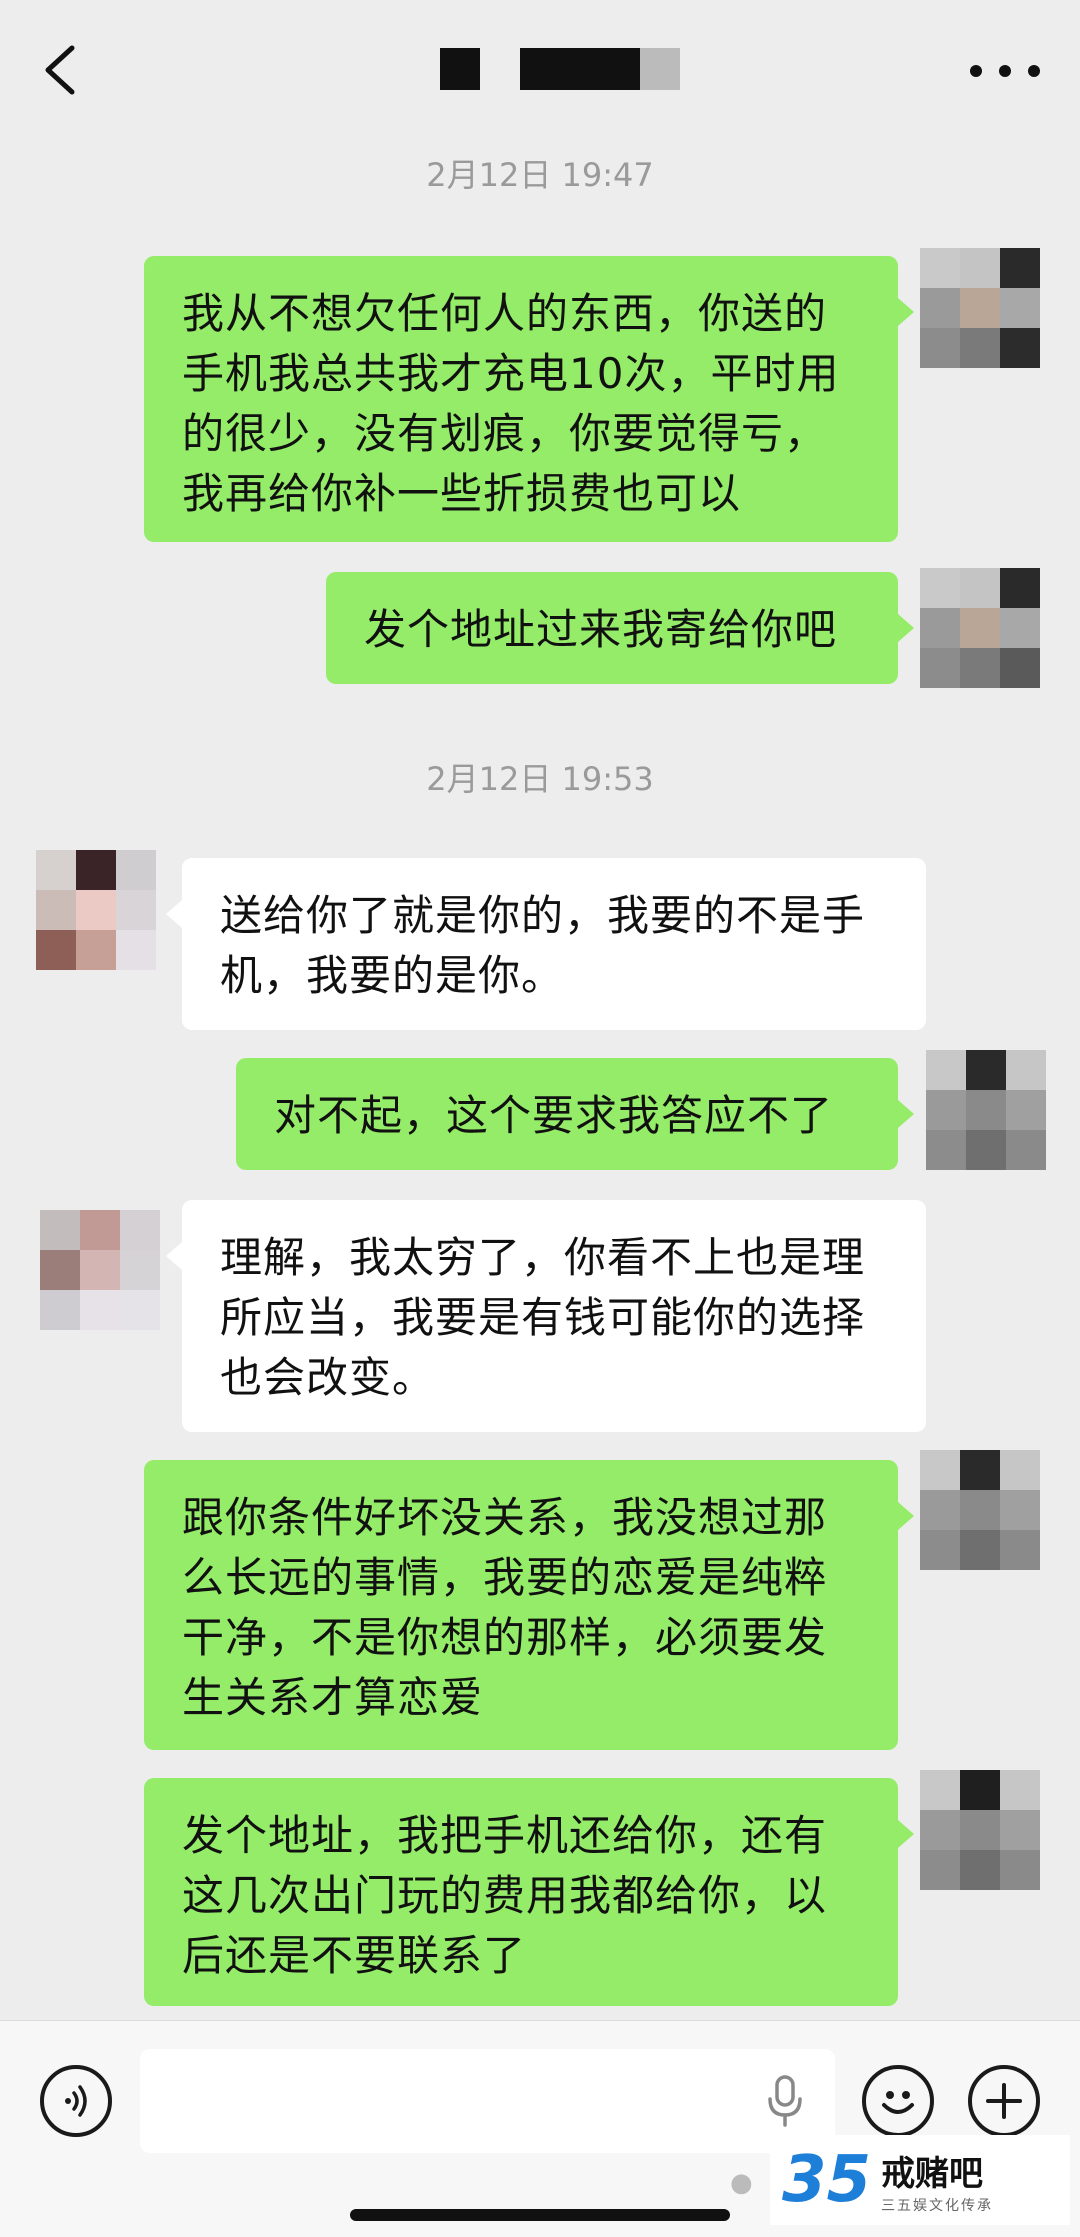  I want to click on watermark-logo: 35, so click(827, 2180).